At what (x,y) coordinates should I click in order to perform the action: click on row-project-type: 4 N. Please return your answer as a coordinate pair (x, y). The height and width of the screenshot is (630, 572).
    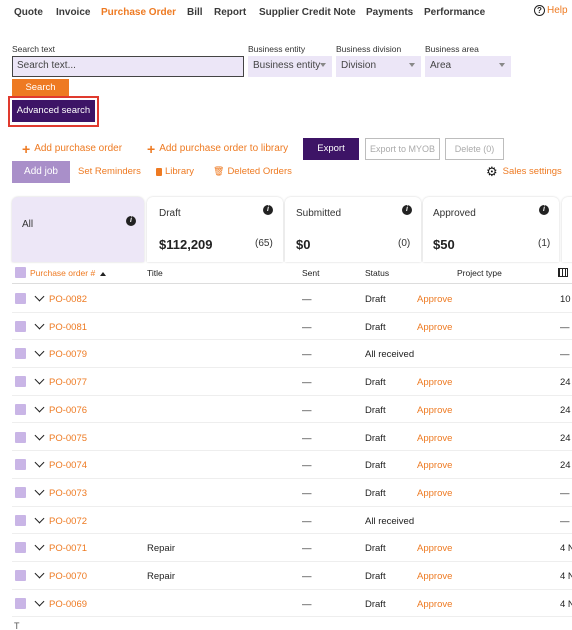
    Looking at the image, I should click on (566, 549).